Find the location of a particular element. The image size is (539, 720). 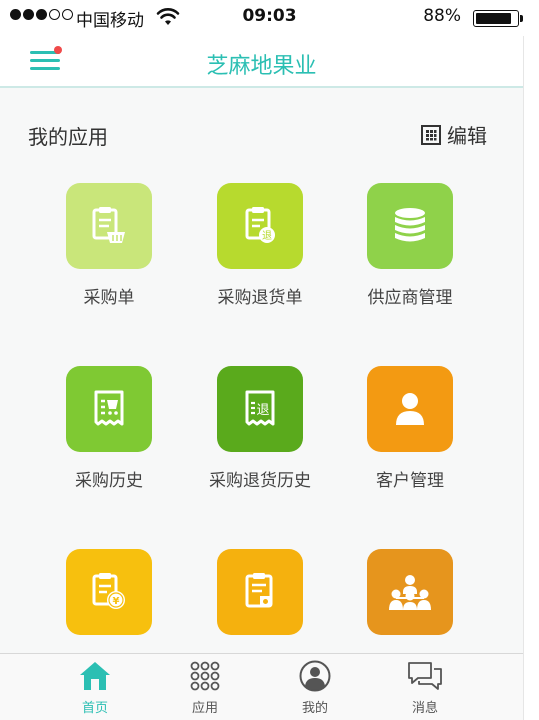

app-tile-purchase-order: 采购单 is located at coordinates (109, 245).